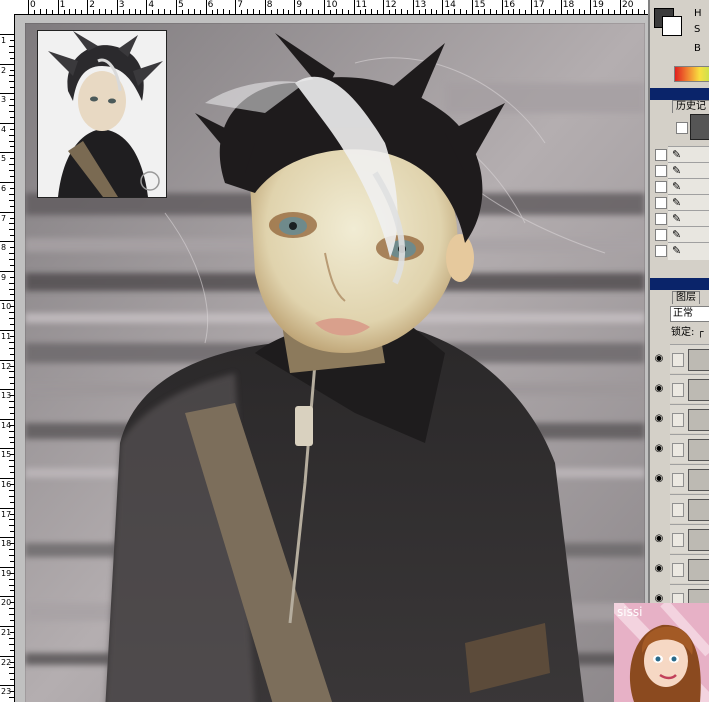 This screenshot has height=702, width=709. What do you see at coordinates (686, 297) in the screenshot?
I see `tab-layers: 图层` at bounding box center [686, 297].